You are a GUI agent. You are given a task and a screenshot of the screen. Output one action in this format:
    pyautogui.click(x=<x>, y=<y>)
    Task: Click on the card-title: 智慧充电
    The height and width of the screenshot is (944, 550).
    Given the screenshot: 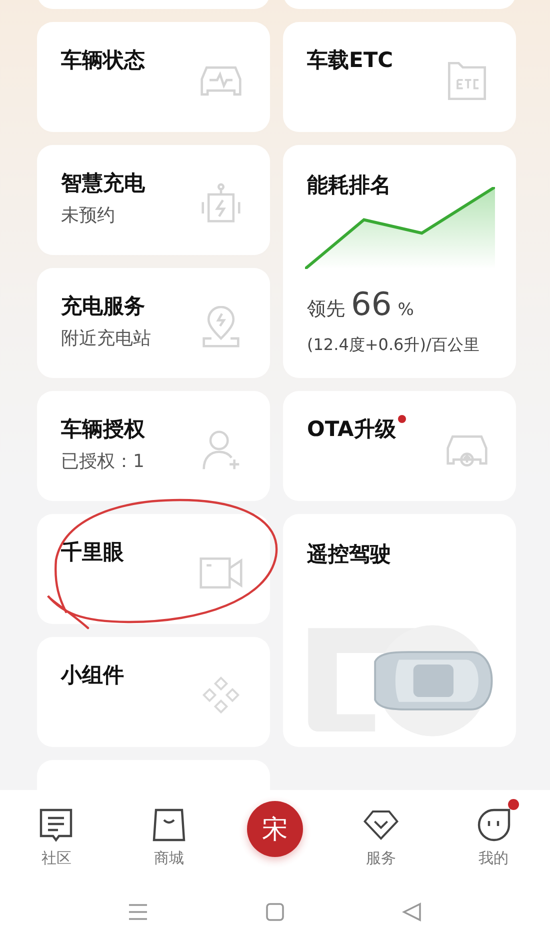 What is the action you would take?
    pyautogui.click(x=103, y=183)
    